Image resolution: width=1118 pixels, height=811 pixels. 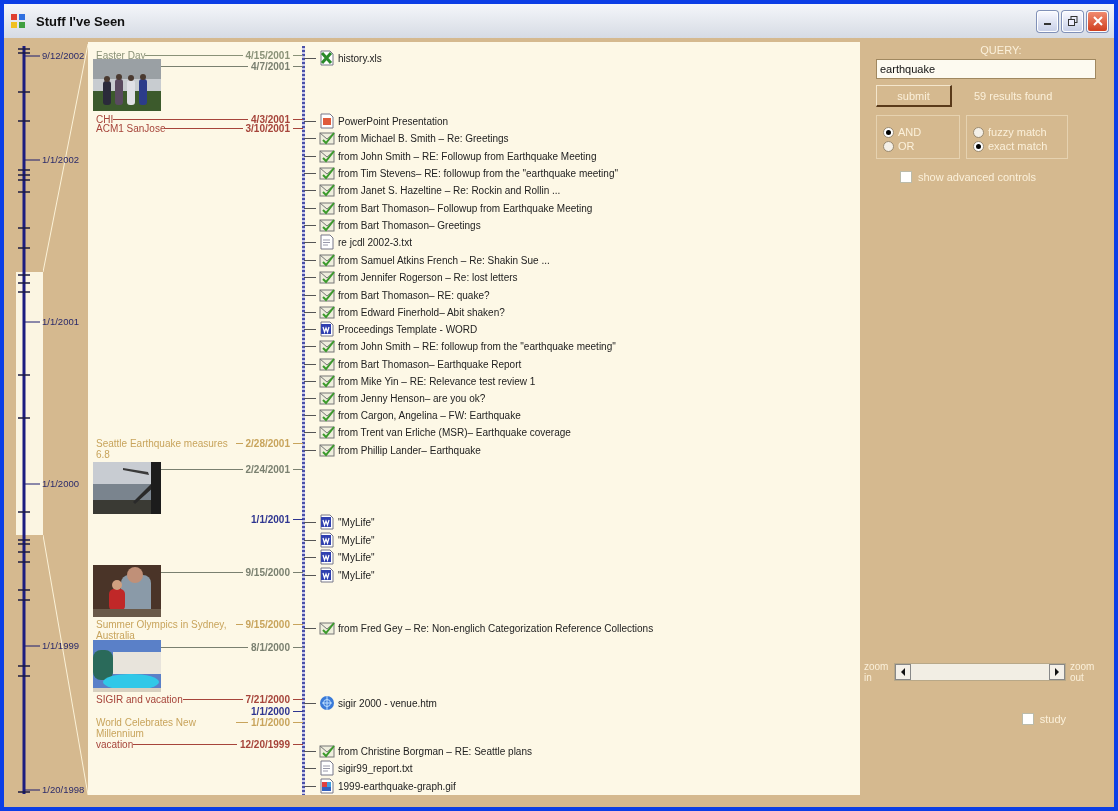 I want to click on result-link: from Mike Yin – RE: Relevance test review 1, so click(x=437, y=381).